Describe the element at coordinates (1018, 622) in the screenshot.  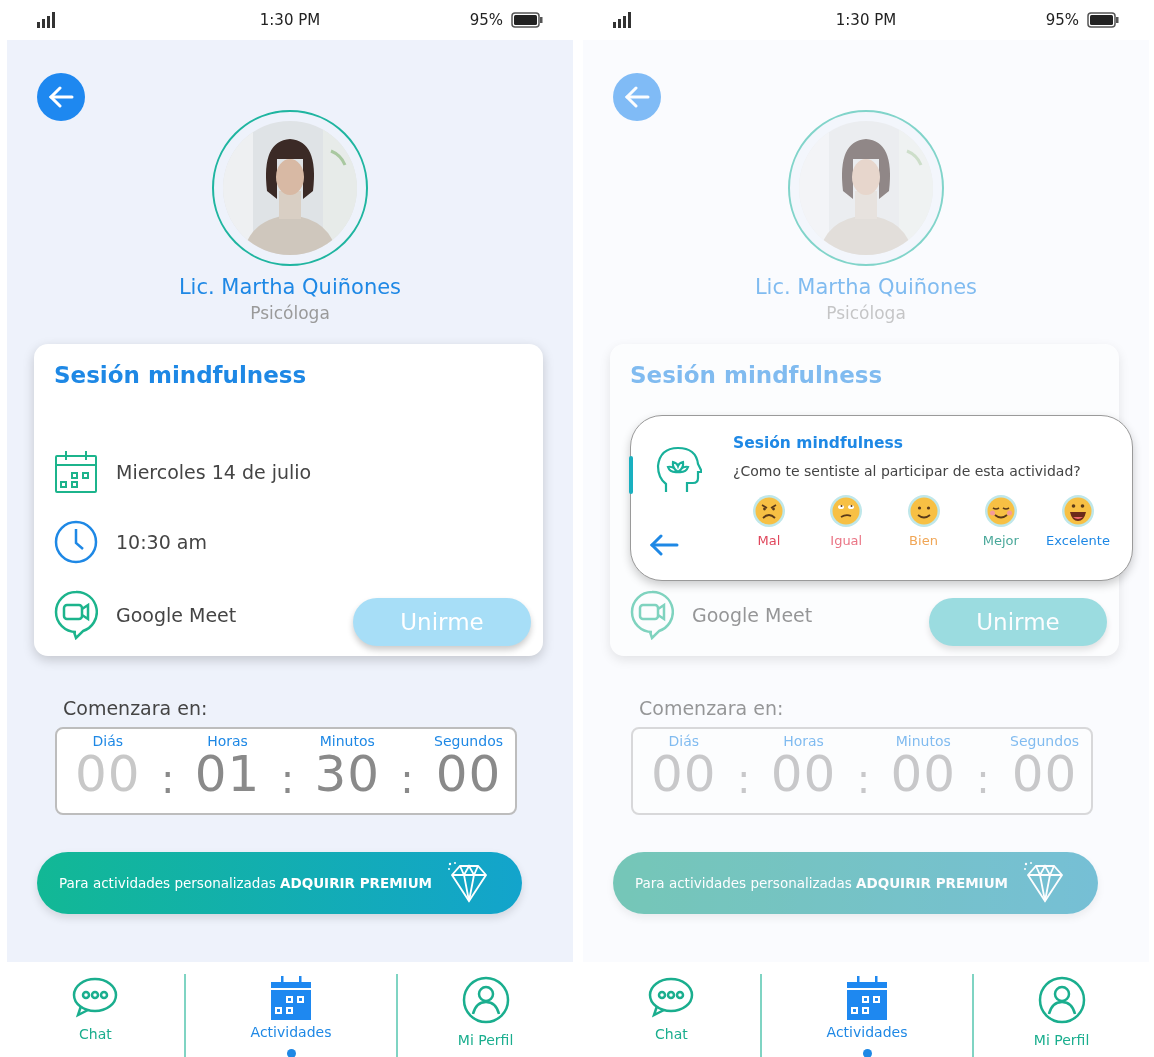
I see `join-button: Unirme` at that location.